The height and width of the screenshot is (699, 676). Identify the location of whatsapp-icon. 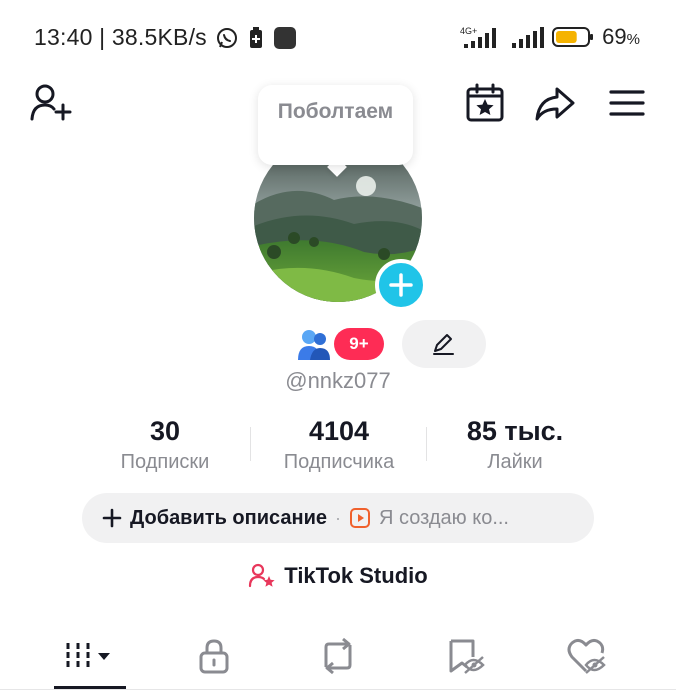
(227, 38).